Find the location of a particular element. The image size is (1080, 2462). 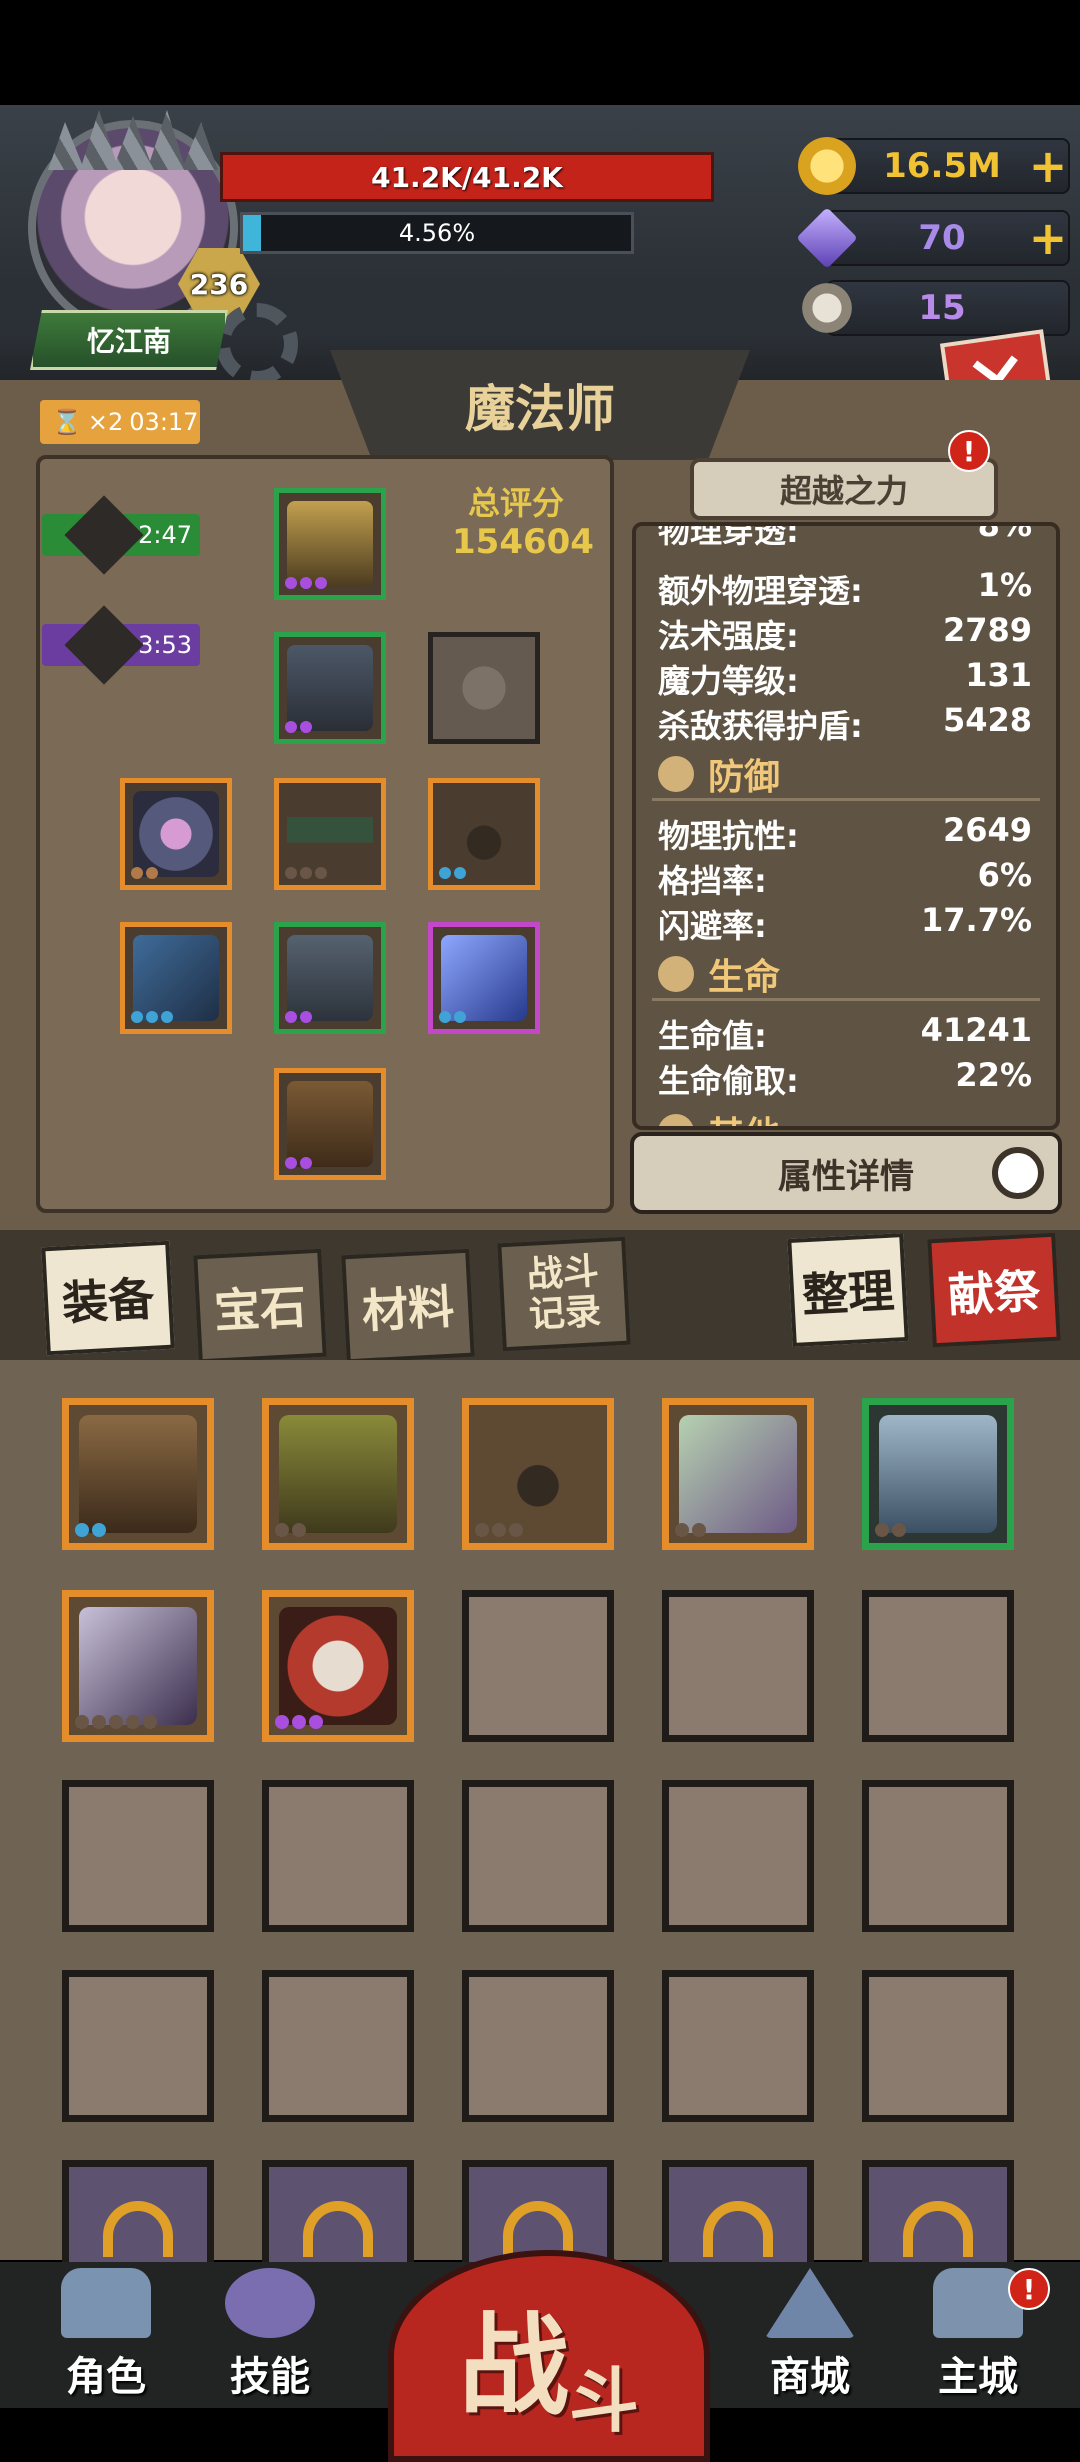

bat-necklace-icon is located at coordinates (538, 1474).